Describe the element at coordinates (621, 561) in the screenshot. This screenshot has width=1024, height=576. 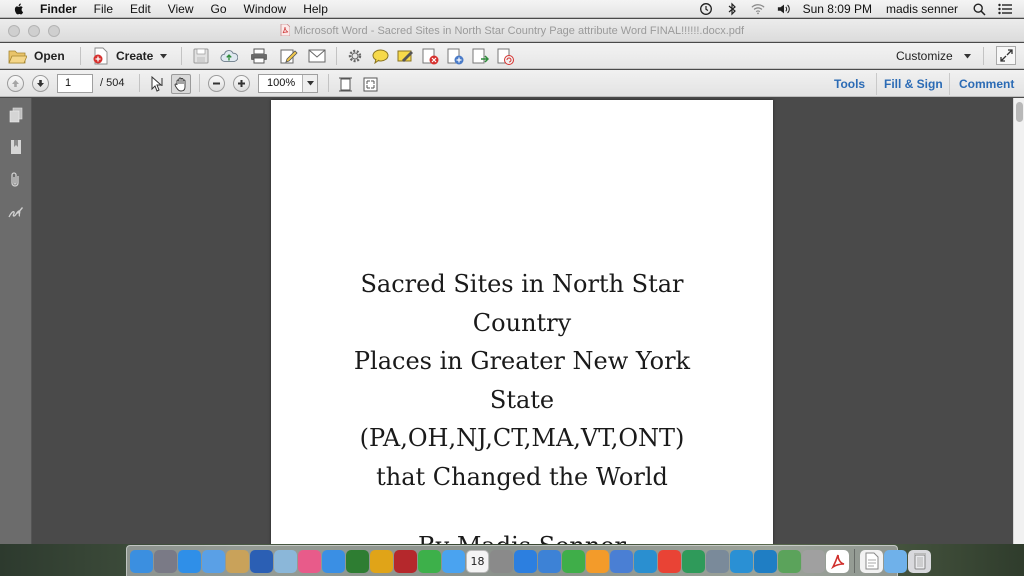
I see `keynote-2-icon` at that location.